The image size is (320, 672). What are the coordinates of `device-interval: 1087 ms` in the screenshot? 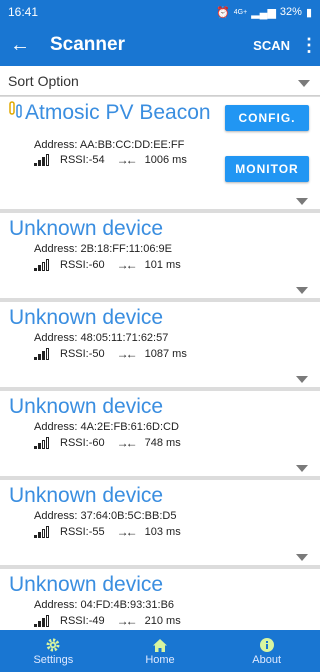 It's located at (165, 354).